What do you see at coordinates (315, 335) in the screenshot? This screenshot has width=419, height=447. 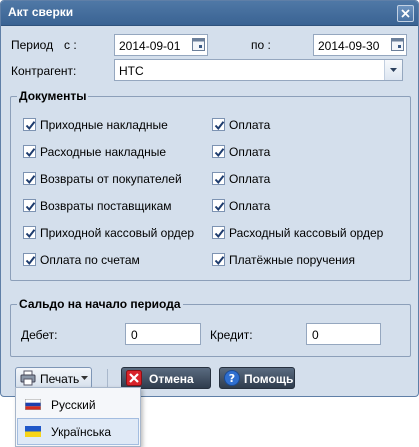 I see `credit-value: 0` at bounding box center [315, 335].